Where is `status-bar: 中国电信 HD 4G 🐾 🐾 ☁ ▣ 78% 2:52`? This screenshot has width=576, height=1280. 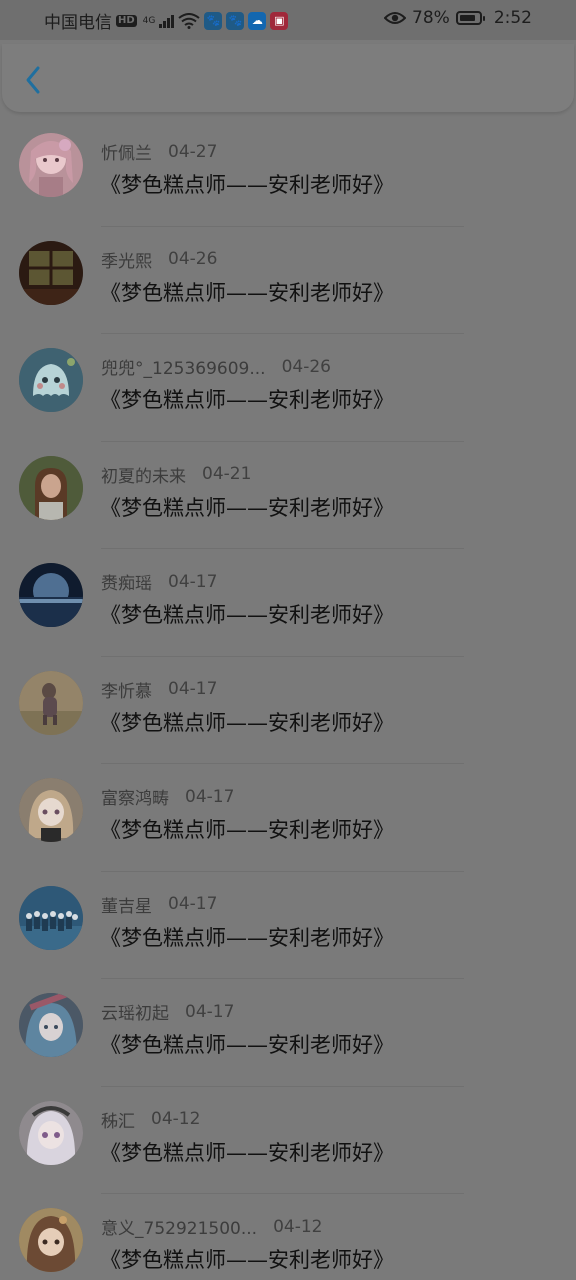
status-bar: 中国电信 HD 4G 🐾 🐾 ☁ ▣ 78% 2:52 is located at coordinates (288, 20).